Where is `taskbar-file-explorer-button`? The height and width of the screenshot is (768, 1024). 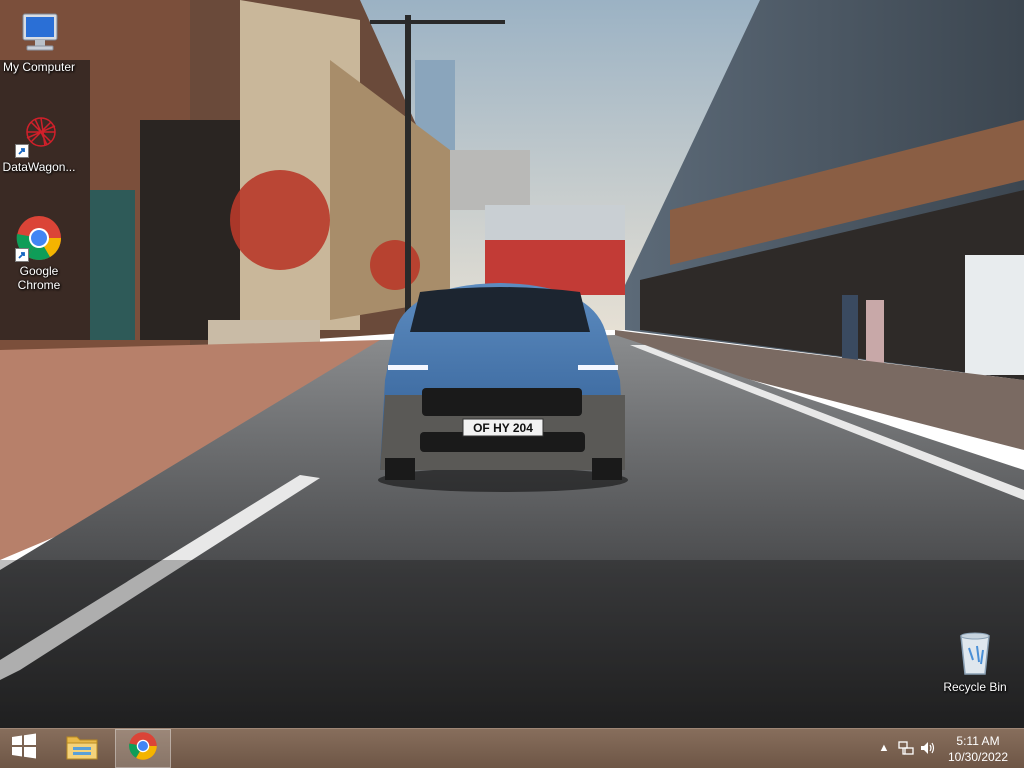 taskbar-file-explorer-button is located at coordinates (82, 748).